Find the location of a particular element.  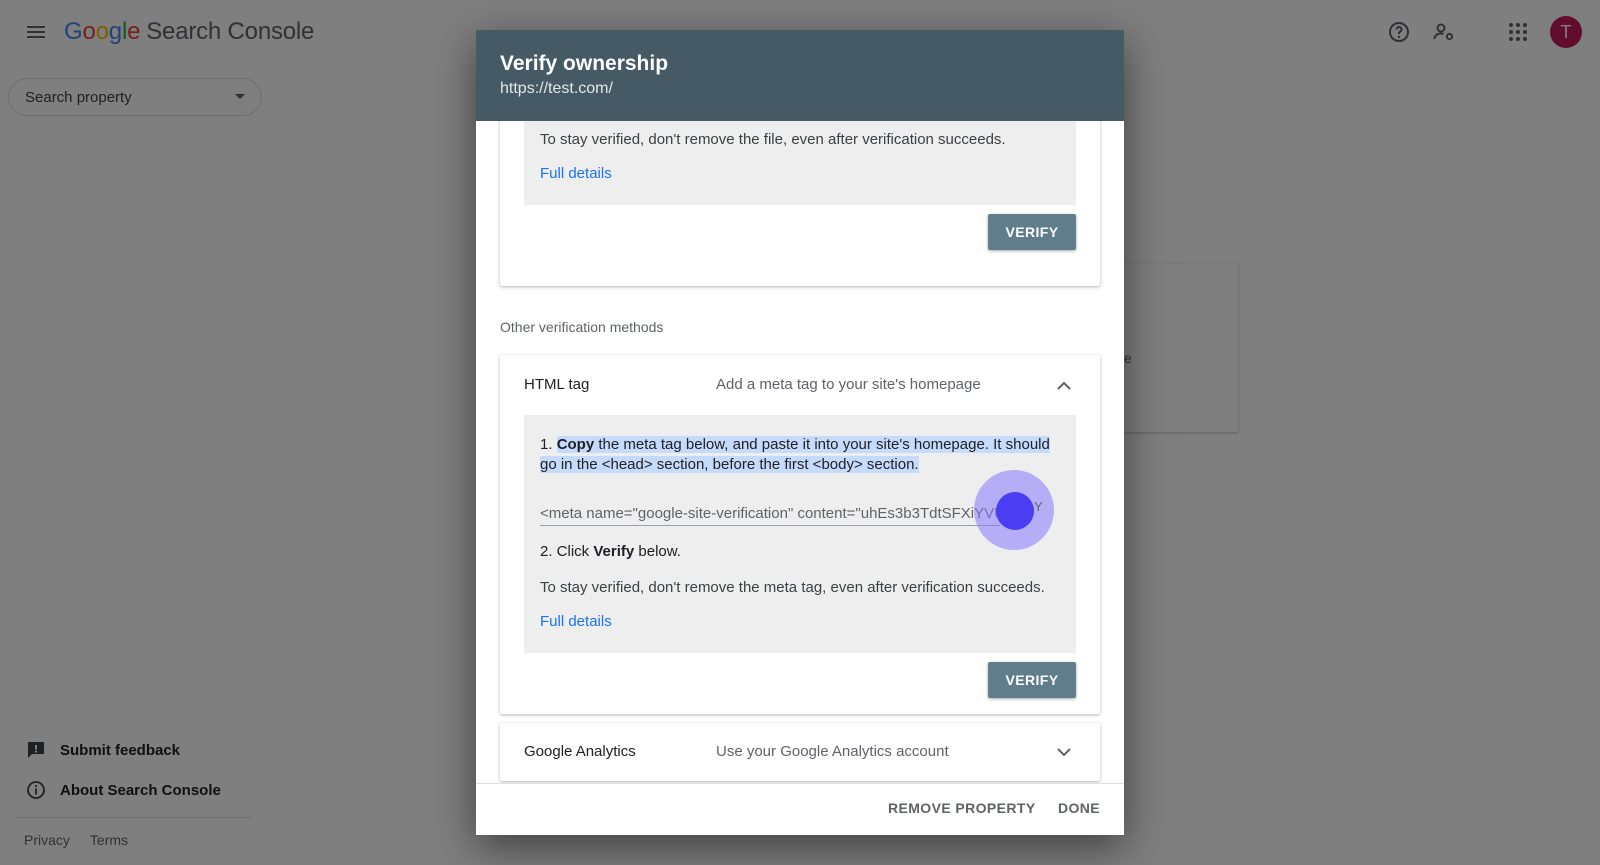

remove-property-button: REMOVE PROPERTY is located at coordinates (962, 808).